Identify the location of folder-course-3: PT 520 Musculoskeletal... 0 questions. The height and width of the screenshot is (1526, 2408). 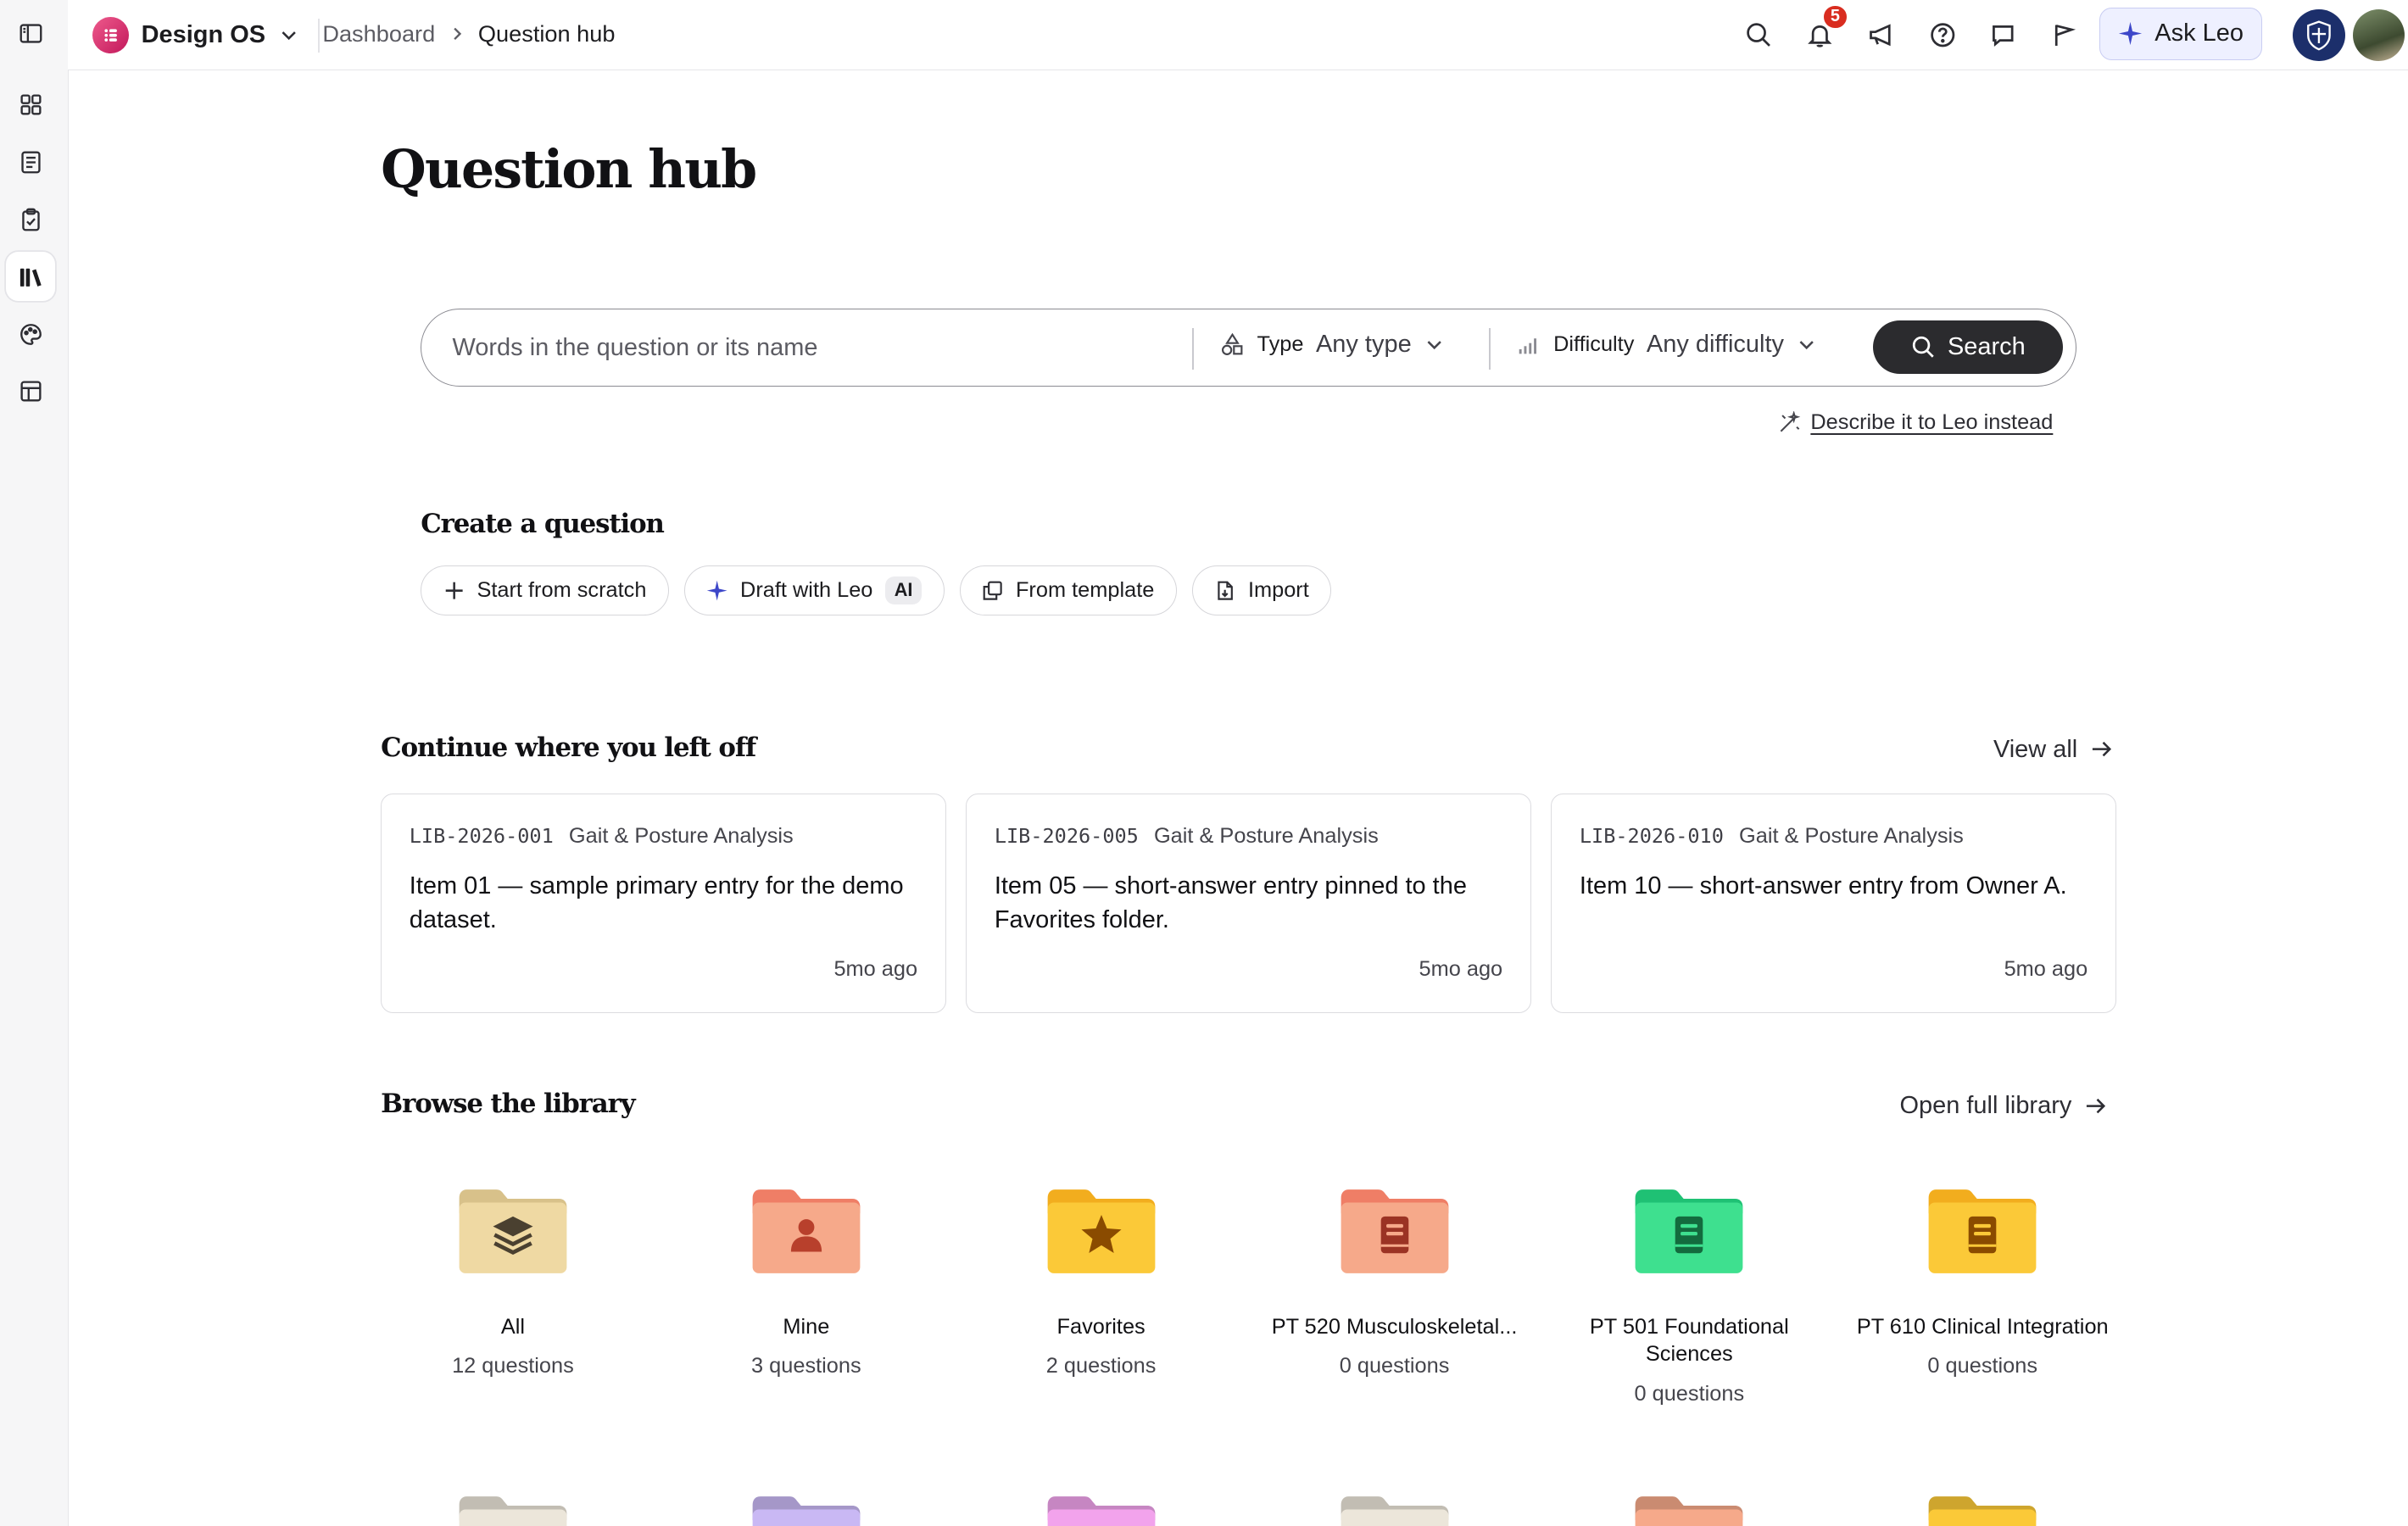
(1395, 1281).